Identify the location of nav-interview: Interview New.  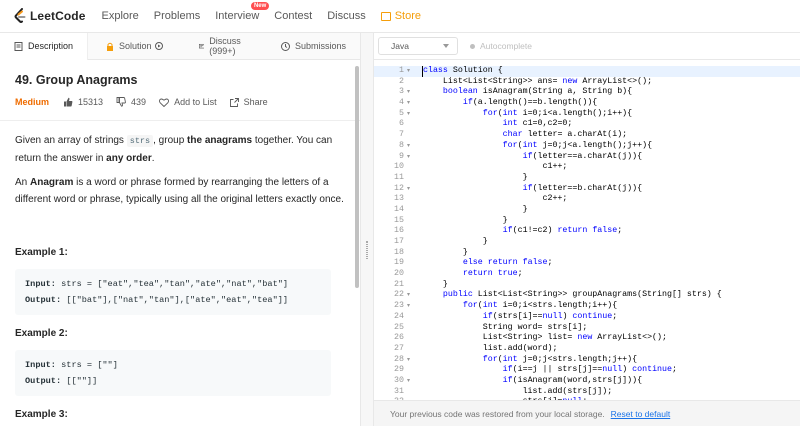
(242, 12).